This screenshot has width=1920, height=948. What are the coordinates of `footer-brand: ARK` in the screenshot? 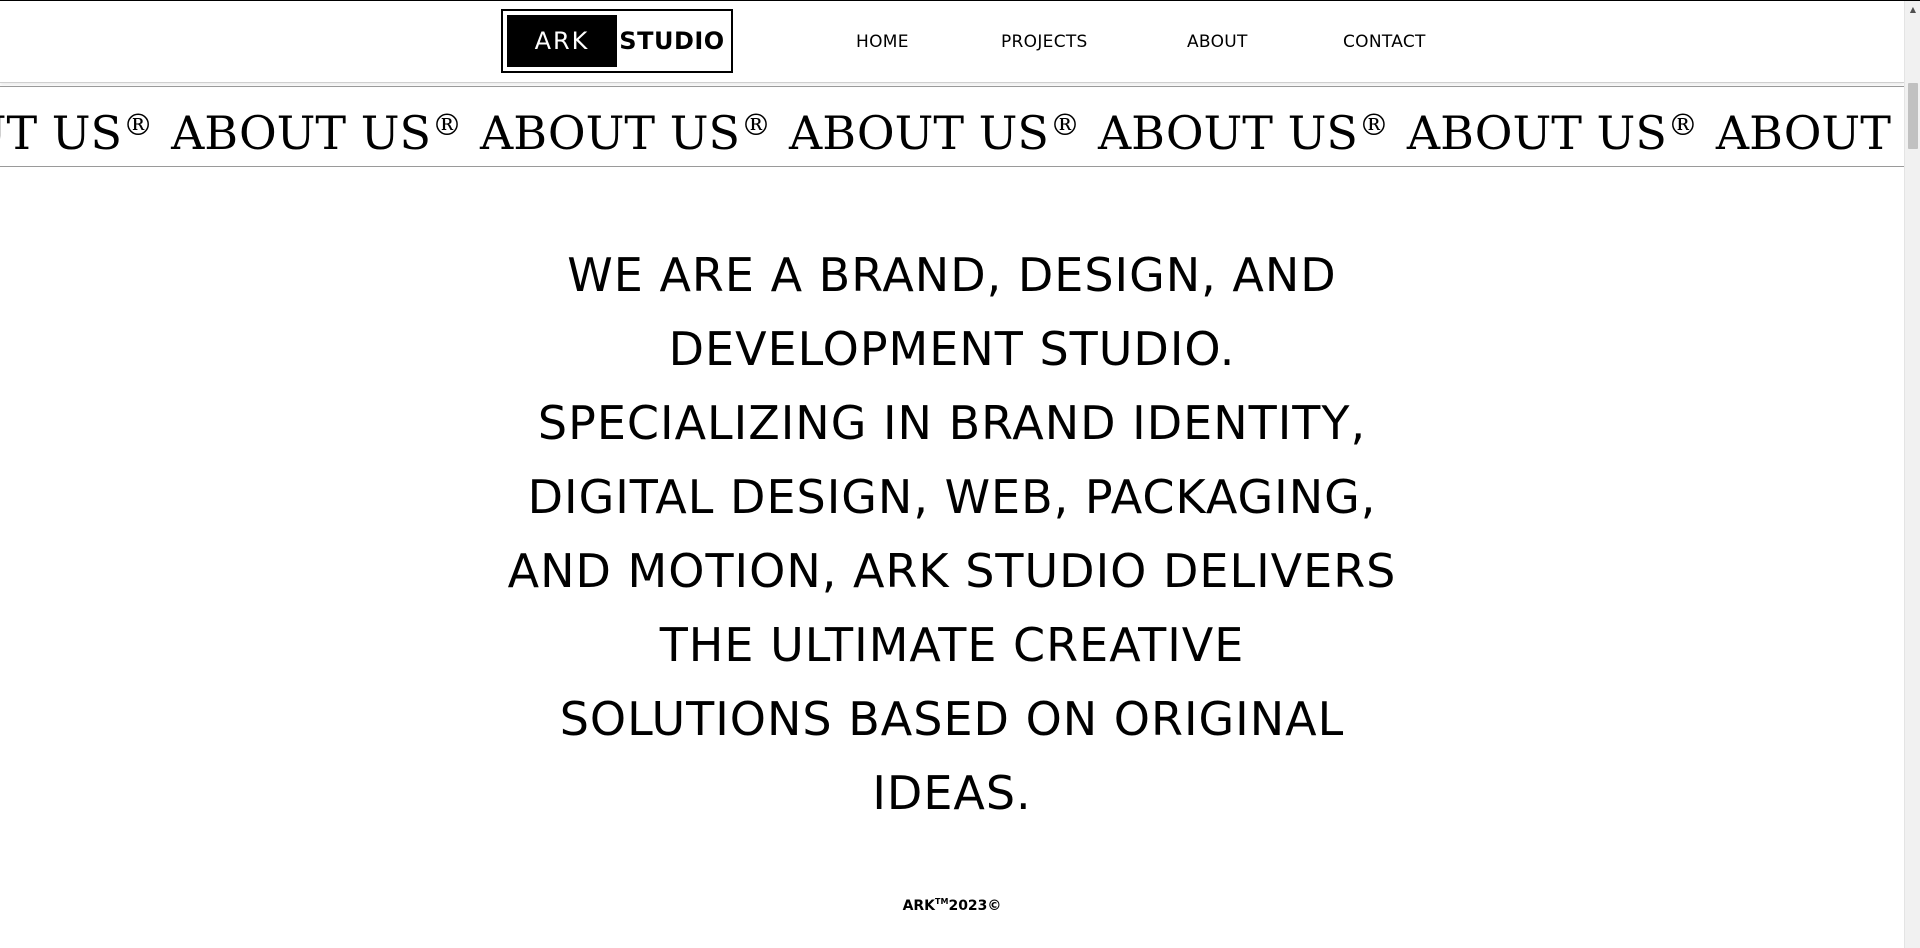 It's located at (919, 906).